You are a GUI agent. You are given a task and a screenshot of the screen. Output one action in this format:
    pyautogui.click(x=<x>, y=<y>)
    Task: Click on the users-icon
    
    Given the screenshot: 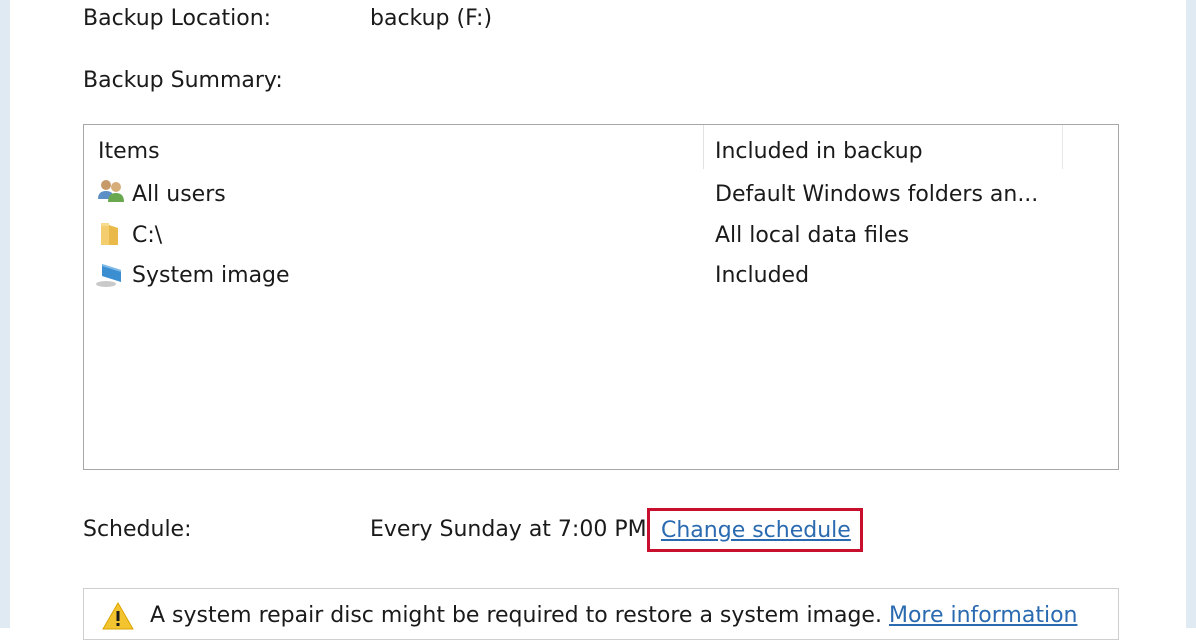 What is the action you would take?
    pyautogui.click(x=111, y=191)
    